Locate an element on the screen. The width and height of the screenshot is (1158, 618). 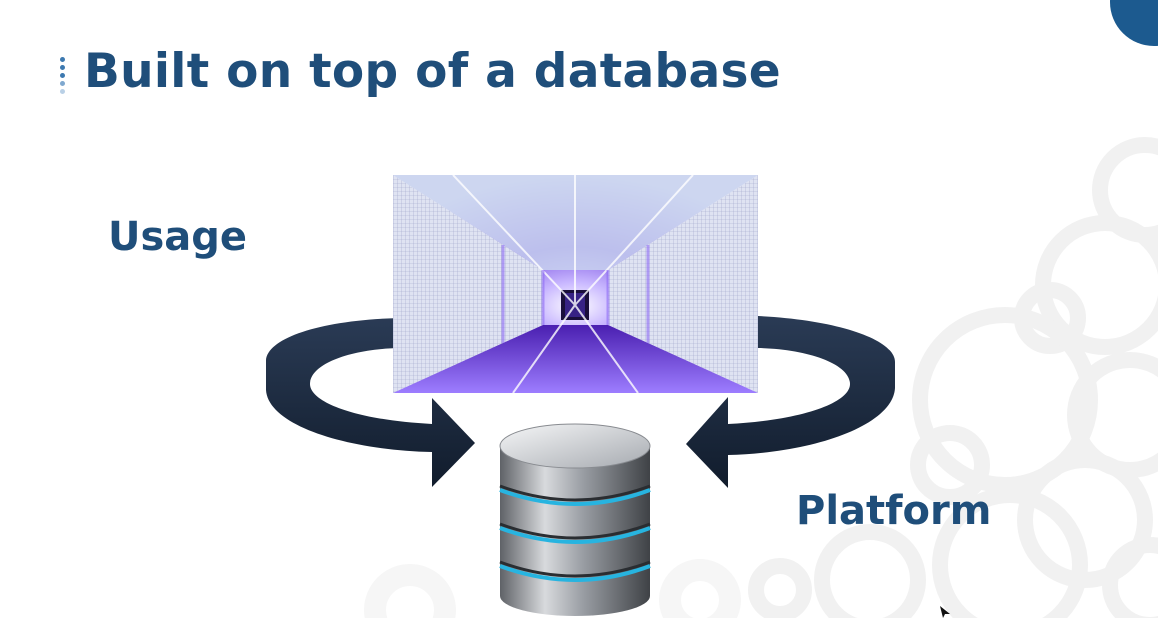
usage-label: Usage is located at coordinates (178, 237).